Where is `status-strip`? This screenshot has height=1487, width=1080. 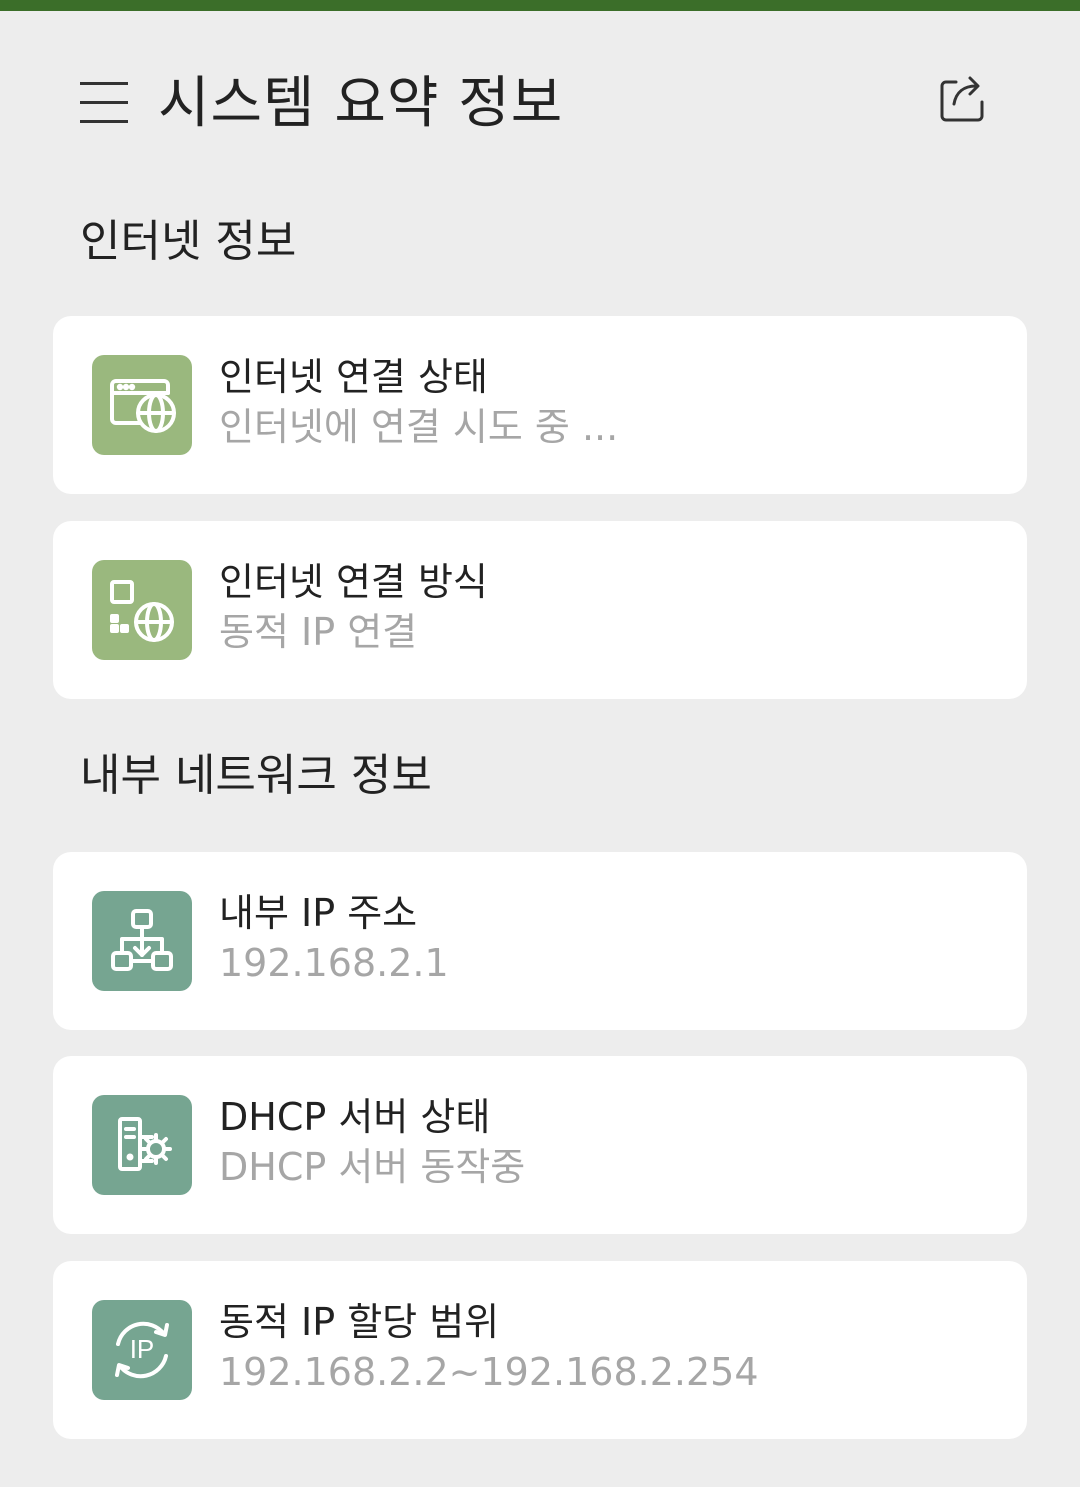 status-strip is located at coordinates (540, 5).